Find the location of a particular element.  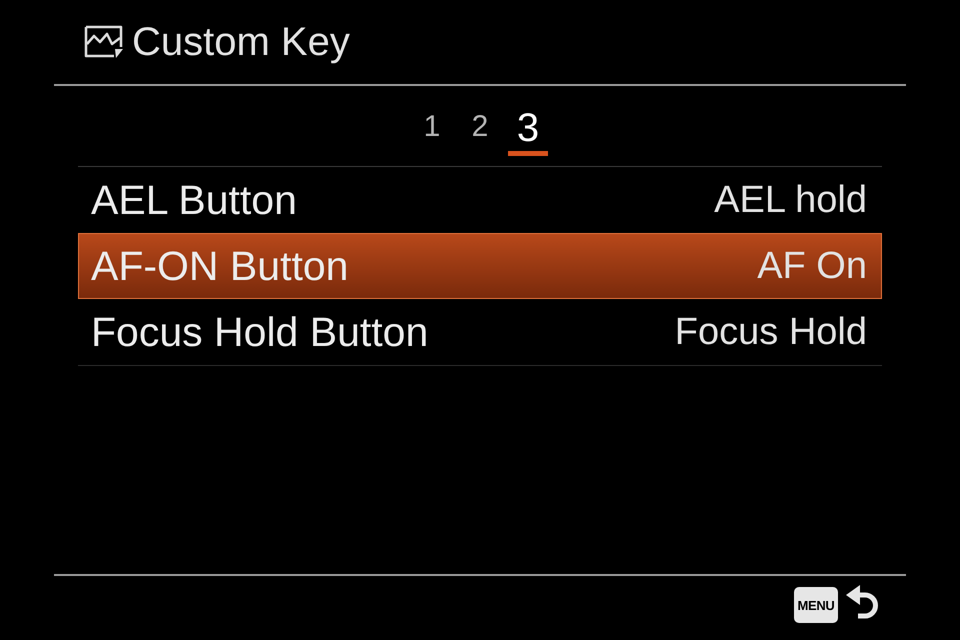

item-value: Focus Hold is located at coordinates (770, 332).